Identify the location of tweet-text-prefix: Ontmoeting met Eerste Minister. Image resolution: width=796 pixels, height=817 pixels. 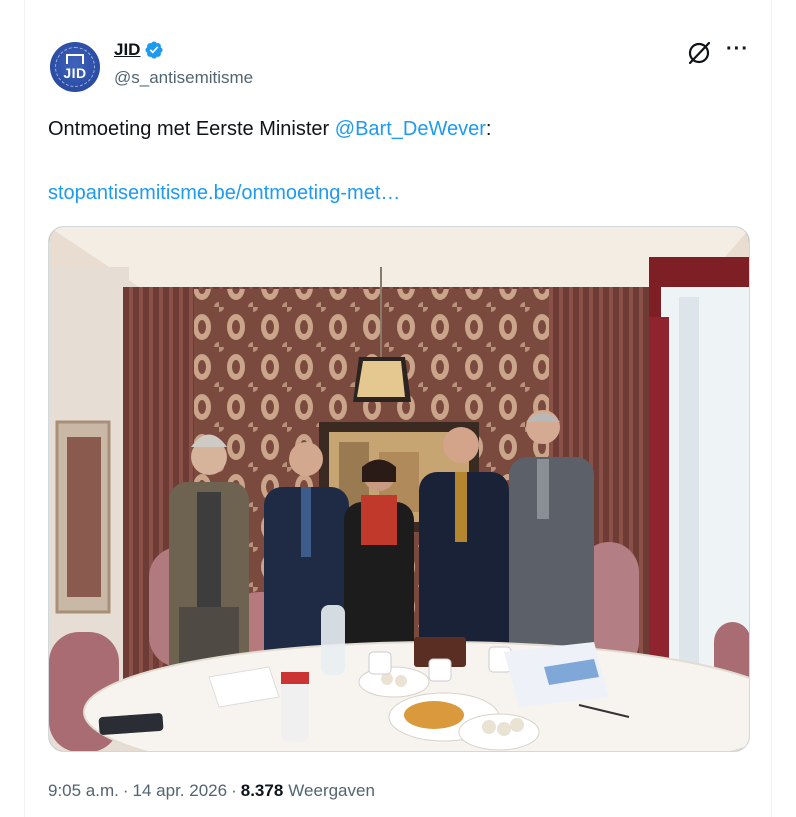
(191, 129).